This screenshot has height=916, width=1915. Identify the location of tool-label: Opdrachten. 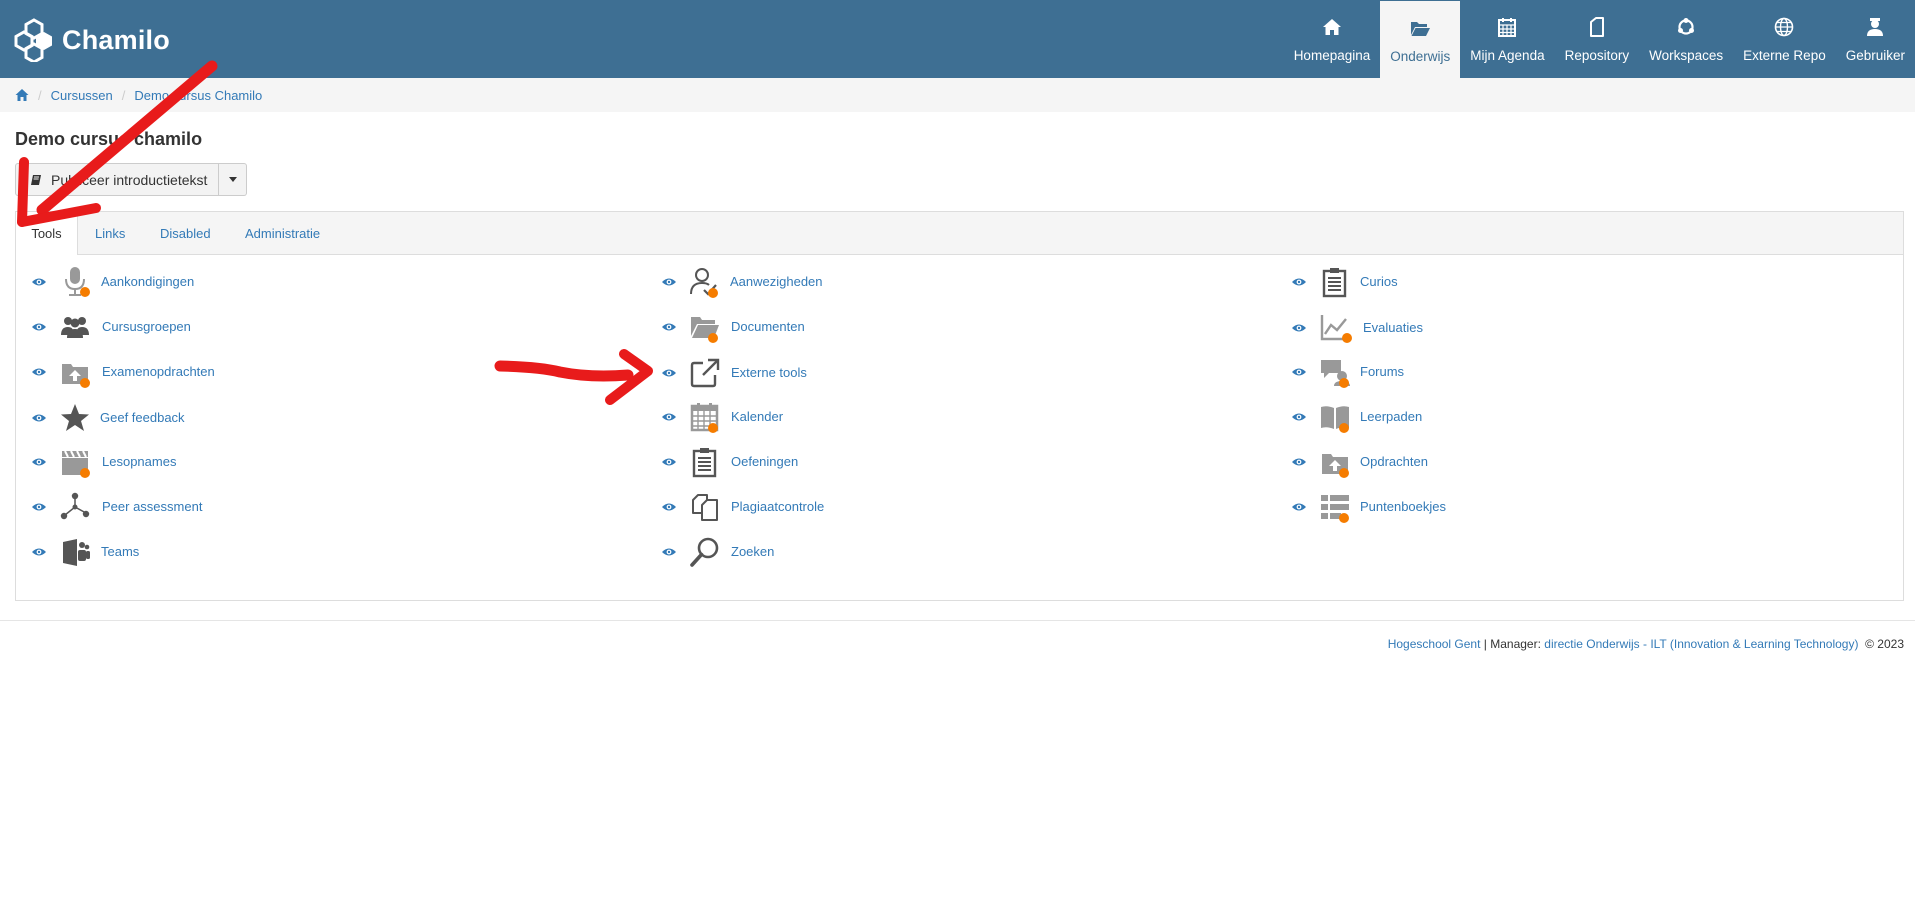
(1394, 461).